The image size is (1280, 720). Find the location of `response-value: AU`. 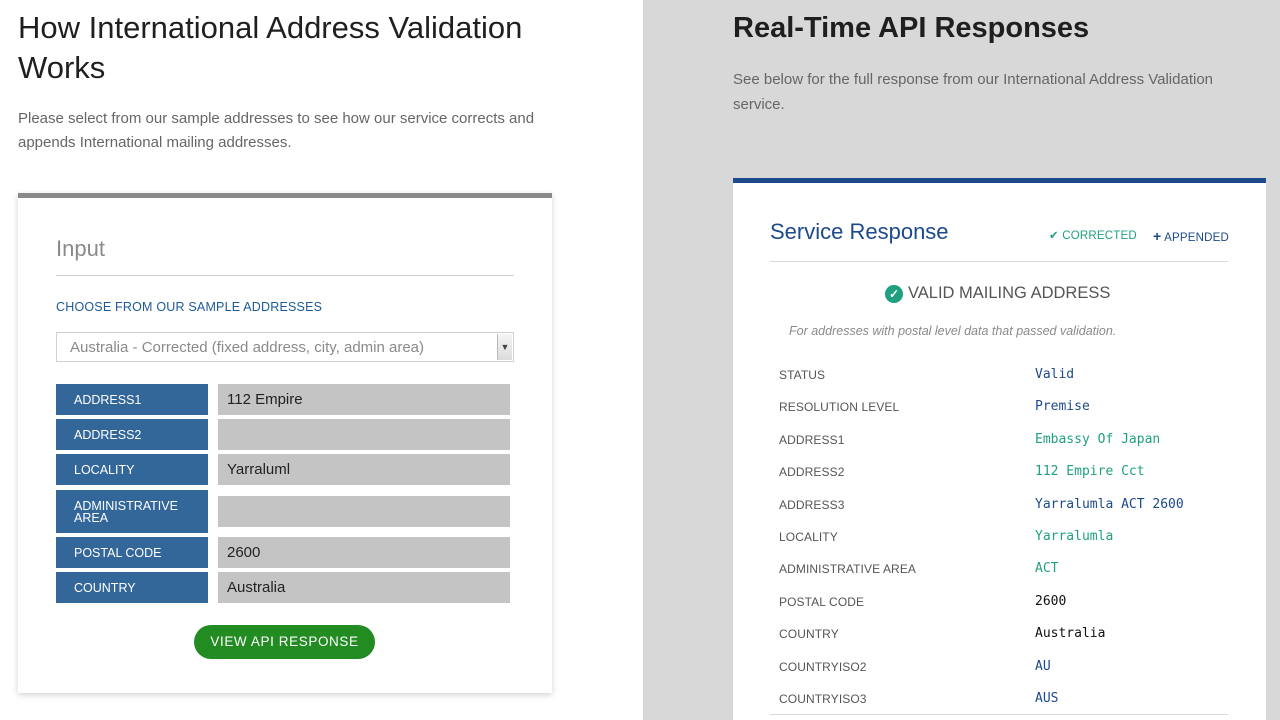

response-value: AU is located at coordinates (1043, 666).